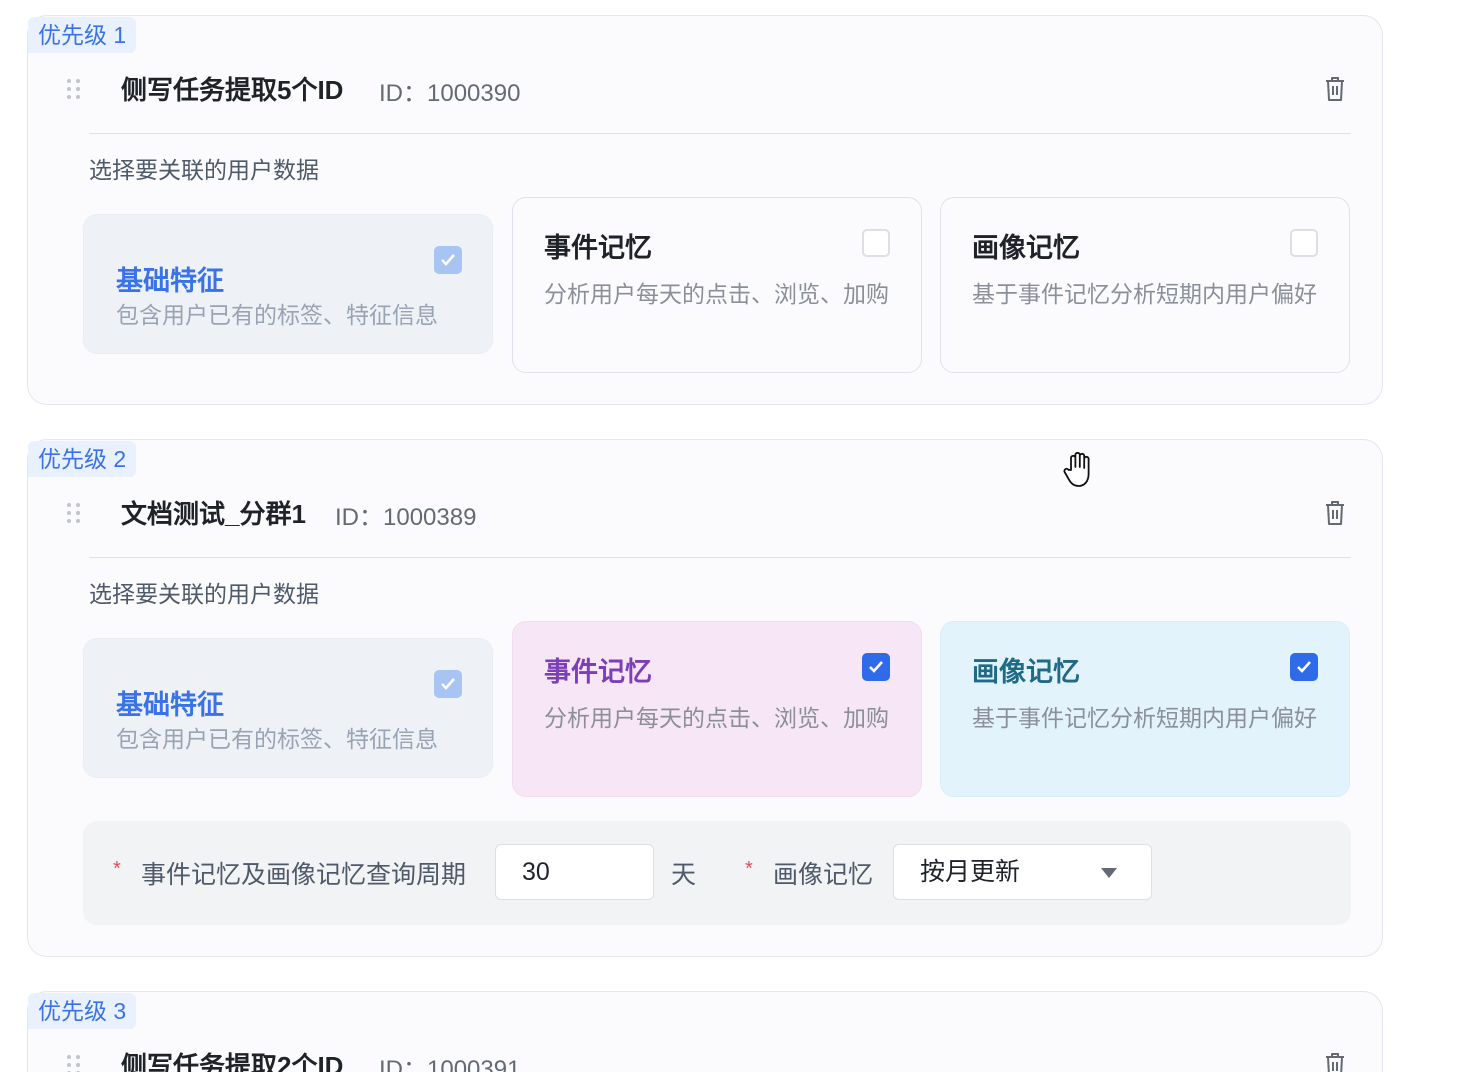 The image size is (1460, 1072). Describe the element at coordinates (82, 35) in the screenshot. I see `priority-tag: 优先级 1` at that location.